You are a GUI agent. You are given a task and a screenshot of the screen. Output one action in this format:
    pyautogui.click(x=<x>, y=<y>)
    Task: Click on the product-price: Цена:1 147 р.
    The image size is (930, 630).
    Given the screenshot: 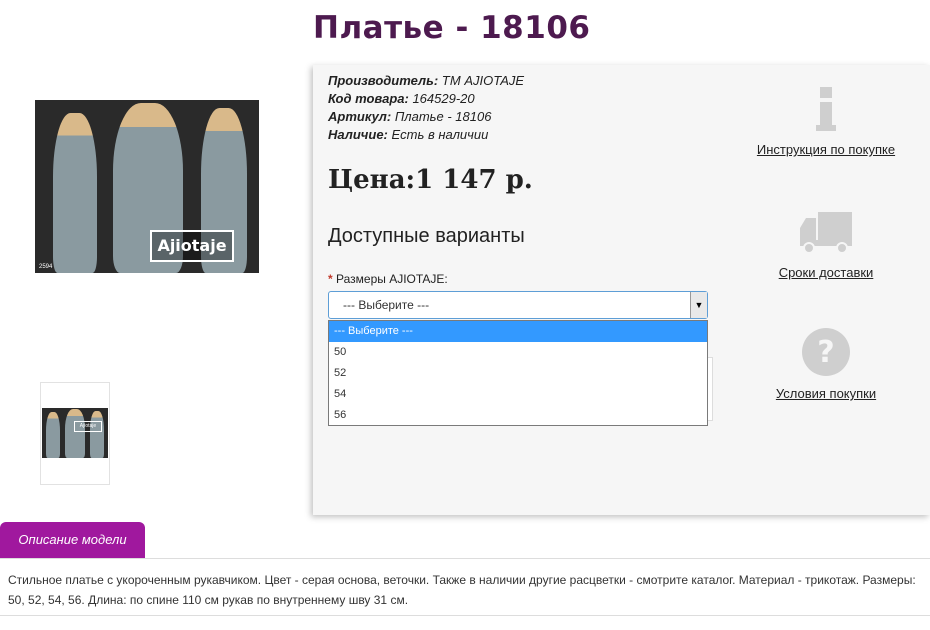 What is the action you would take?
    pyautogui.click(x=430, y=180)
    